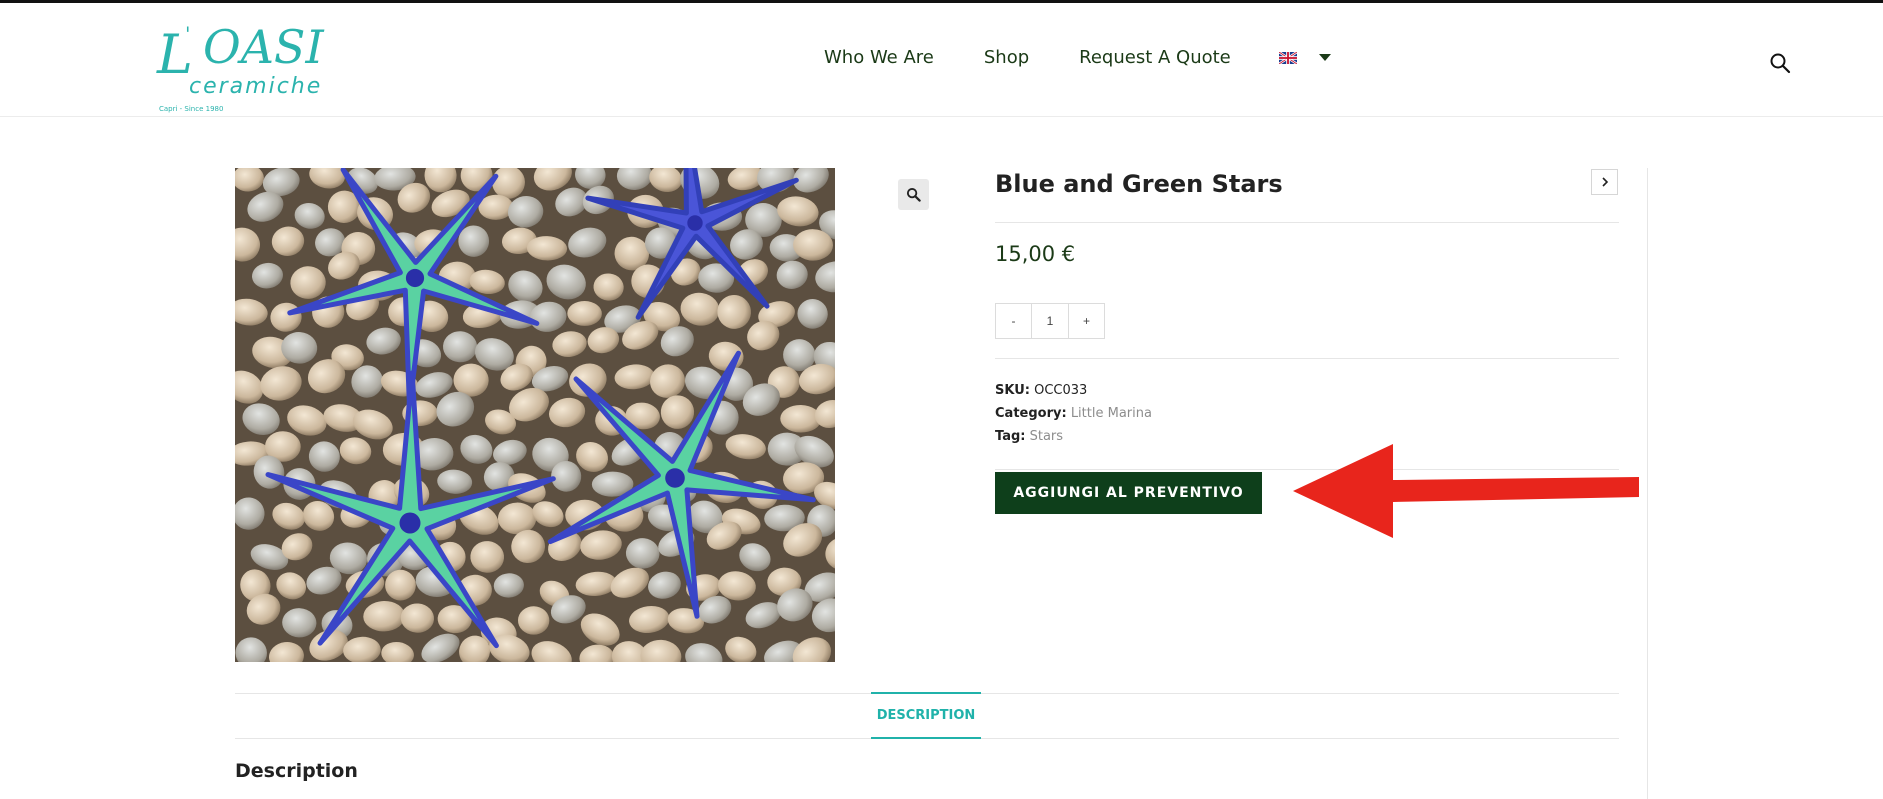 The image size is (1883, 799). Describe the element at coordinates (1012, 390) in the screenshot. I see `sku-label: SKU:` at that location.